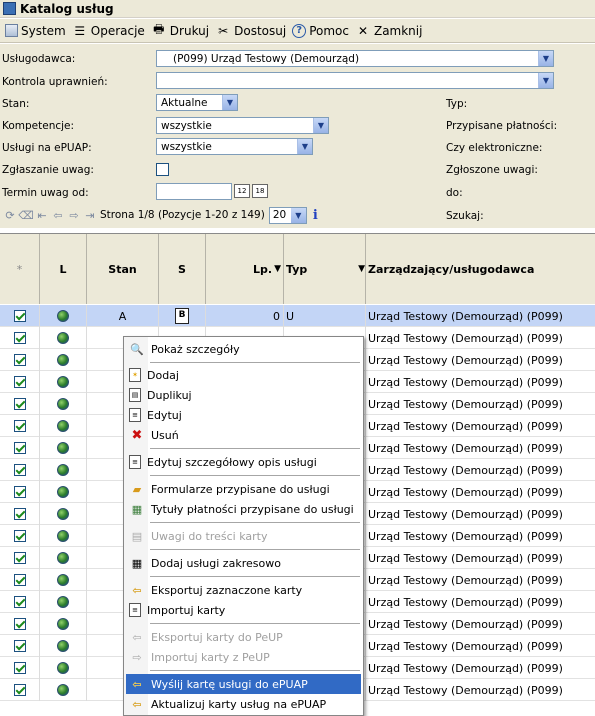 This screenshot has height=716, width=595. Describe the element at coordinates (243, 509) in the screenshot. I see `menu-item-payments: ▦ Tytuły płatności przypisane do usługi` at that location.